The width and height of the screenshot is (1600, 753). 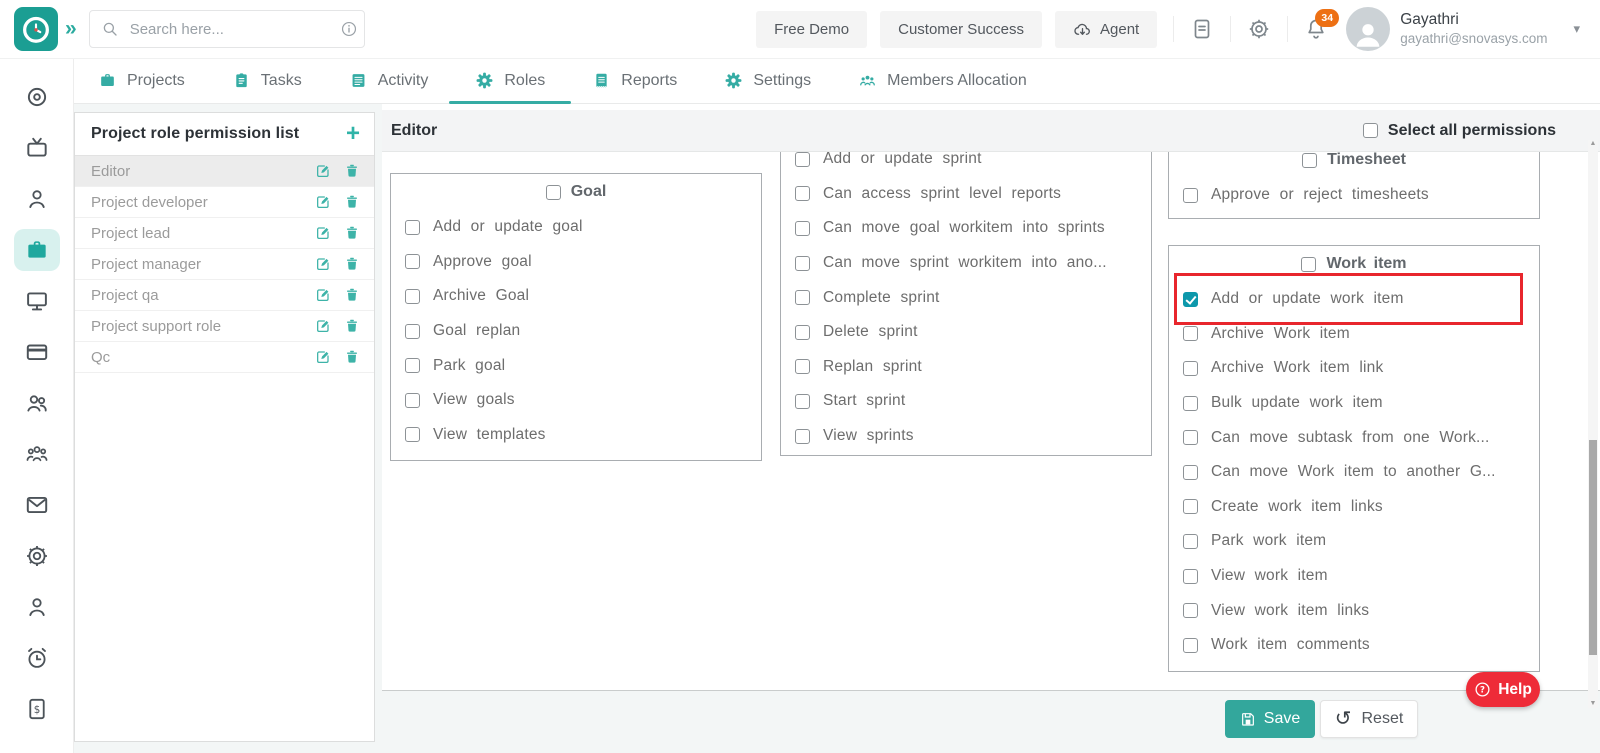 What do you see at coordinates (224, 357) in the screenshot?
I see `role-row: Qc` at bounding box center [224, 357].